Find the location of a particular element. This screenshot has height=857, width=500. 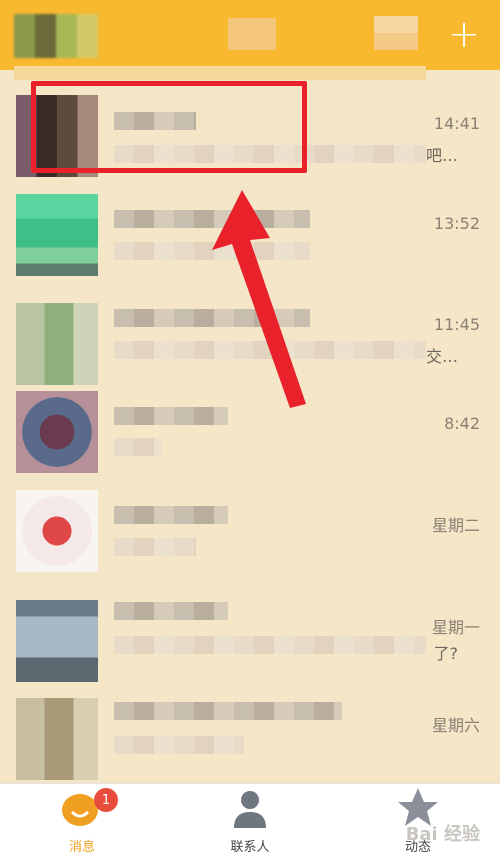

pointer-arrow-icon is located at coordinates (259, 299).